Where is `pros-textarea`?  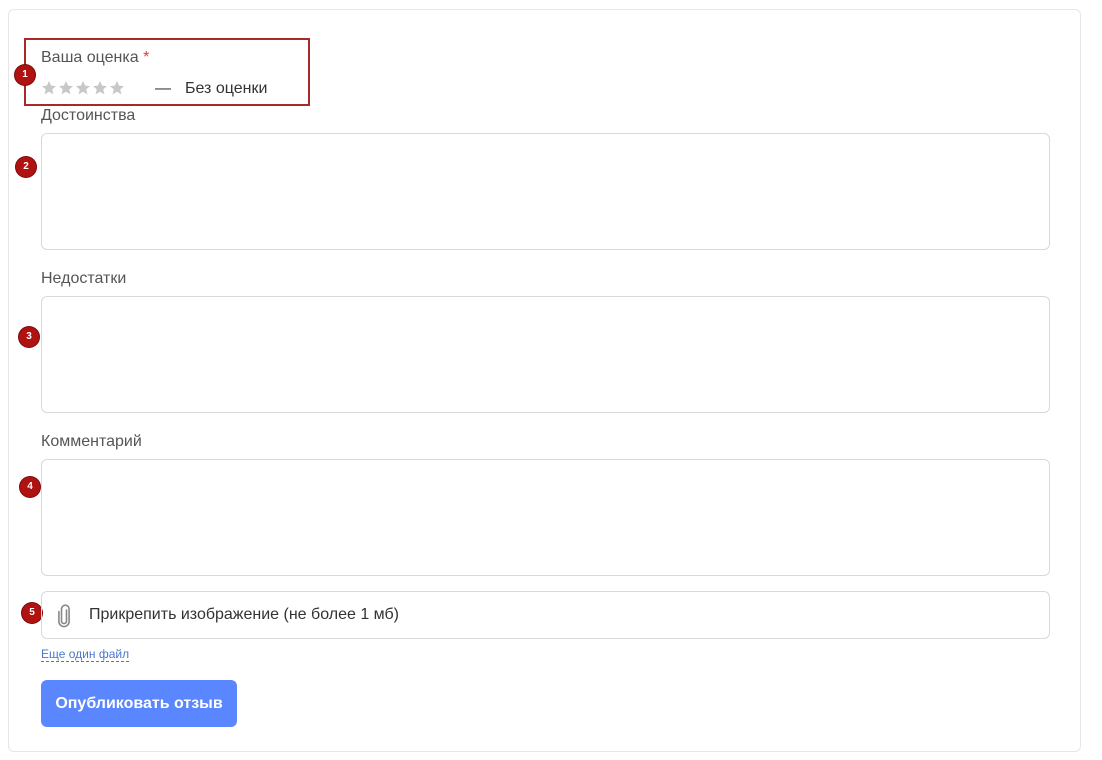
pros-textarea is located at coordinates (545, 191).